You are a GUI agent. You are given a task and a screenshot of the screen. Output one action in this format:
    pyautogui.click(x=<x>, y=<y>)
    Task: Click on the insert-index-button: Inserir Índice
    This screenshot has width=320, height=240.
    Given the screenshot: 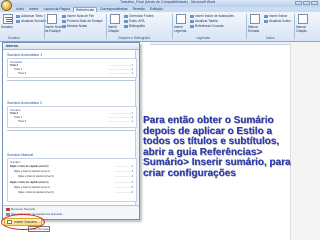 What is the action you would take?
    pyautogui.click(x=275, y=16)
    